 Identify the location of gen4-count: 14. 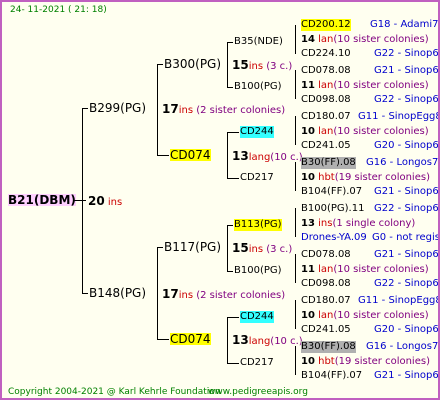
(308, 39).